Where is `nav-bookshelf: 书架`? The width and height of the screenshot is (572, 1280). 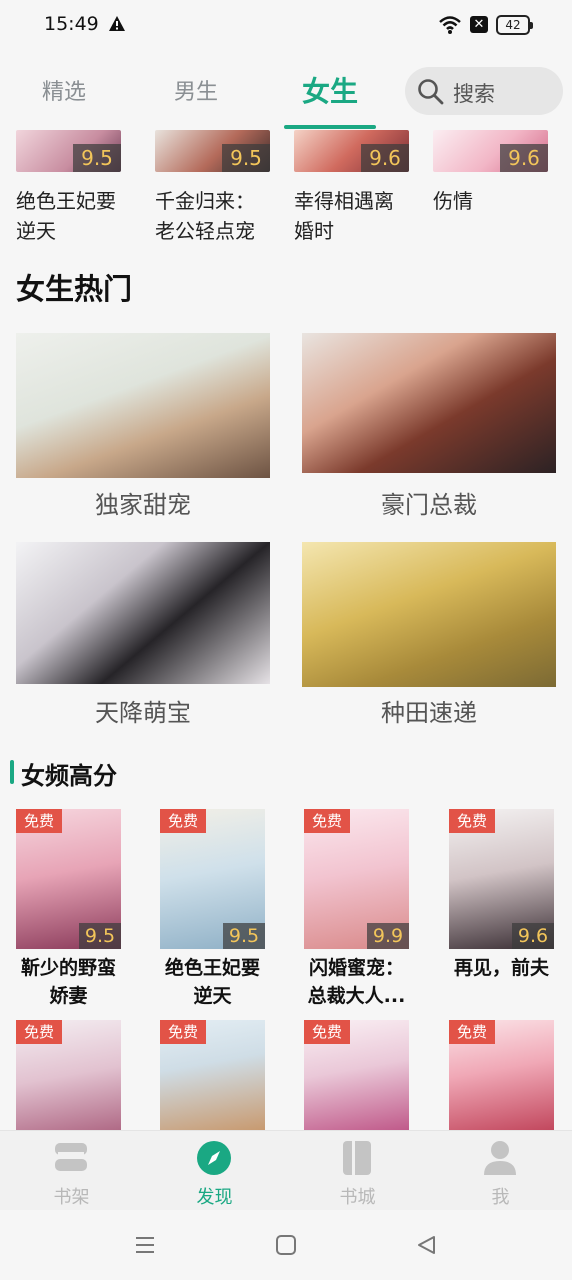
nav-bookshelf: 书架 is located at coordinates (71, 1171).